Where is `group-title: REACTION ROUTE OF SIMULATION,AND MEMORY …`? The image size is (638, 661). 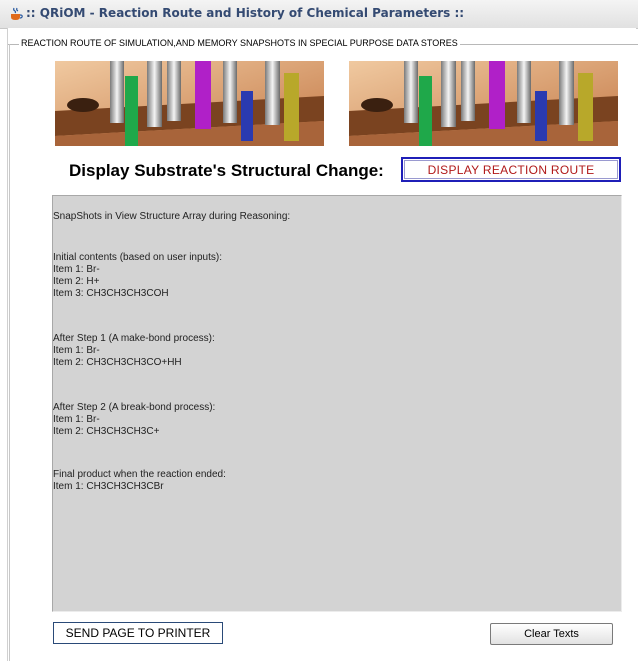 group-title: REACTION ROUTE OF SIMULATION,AND MEMORY … is located at coordinates (239, 43).